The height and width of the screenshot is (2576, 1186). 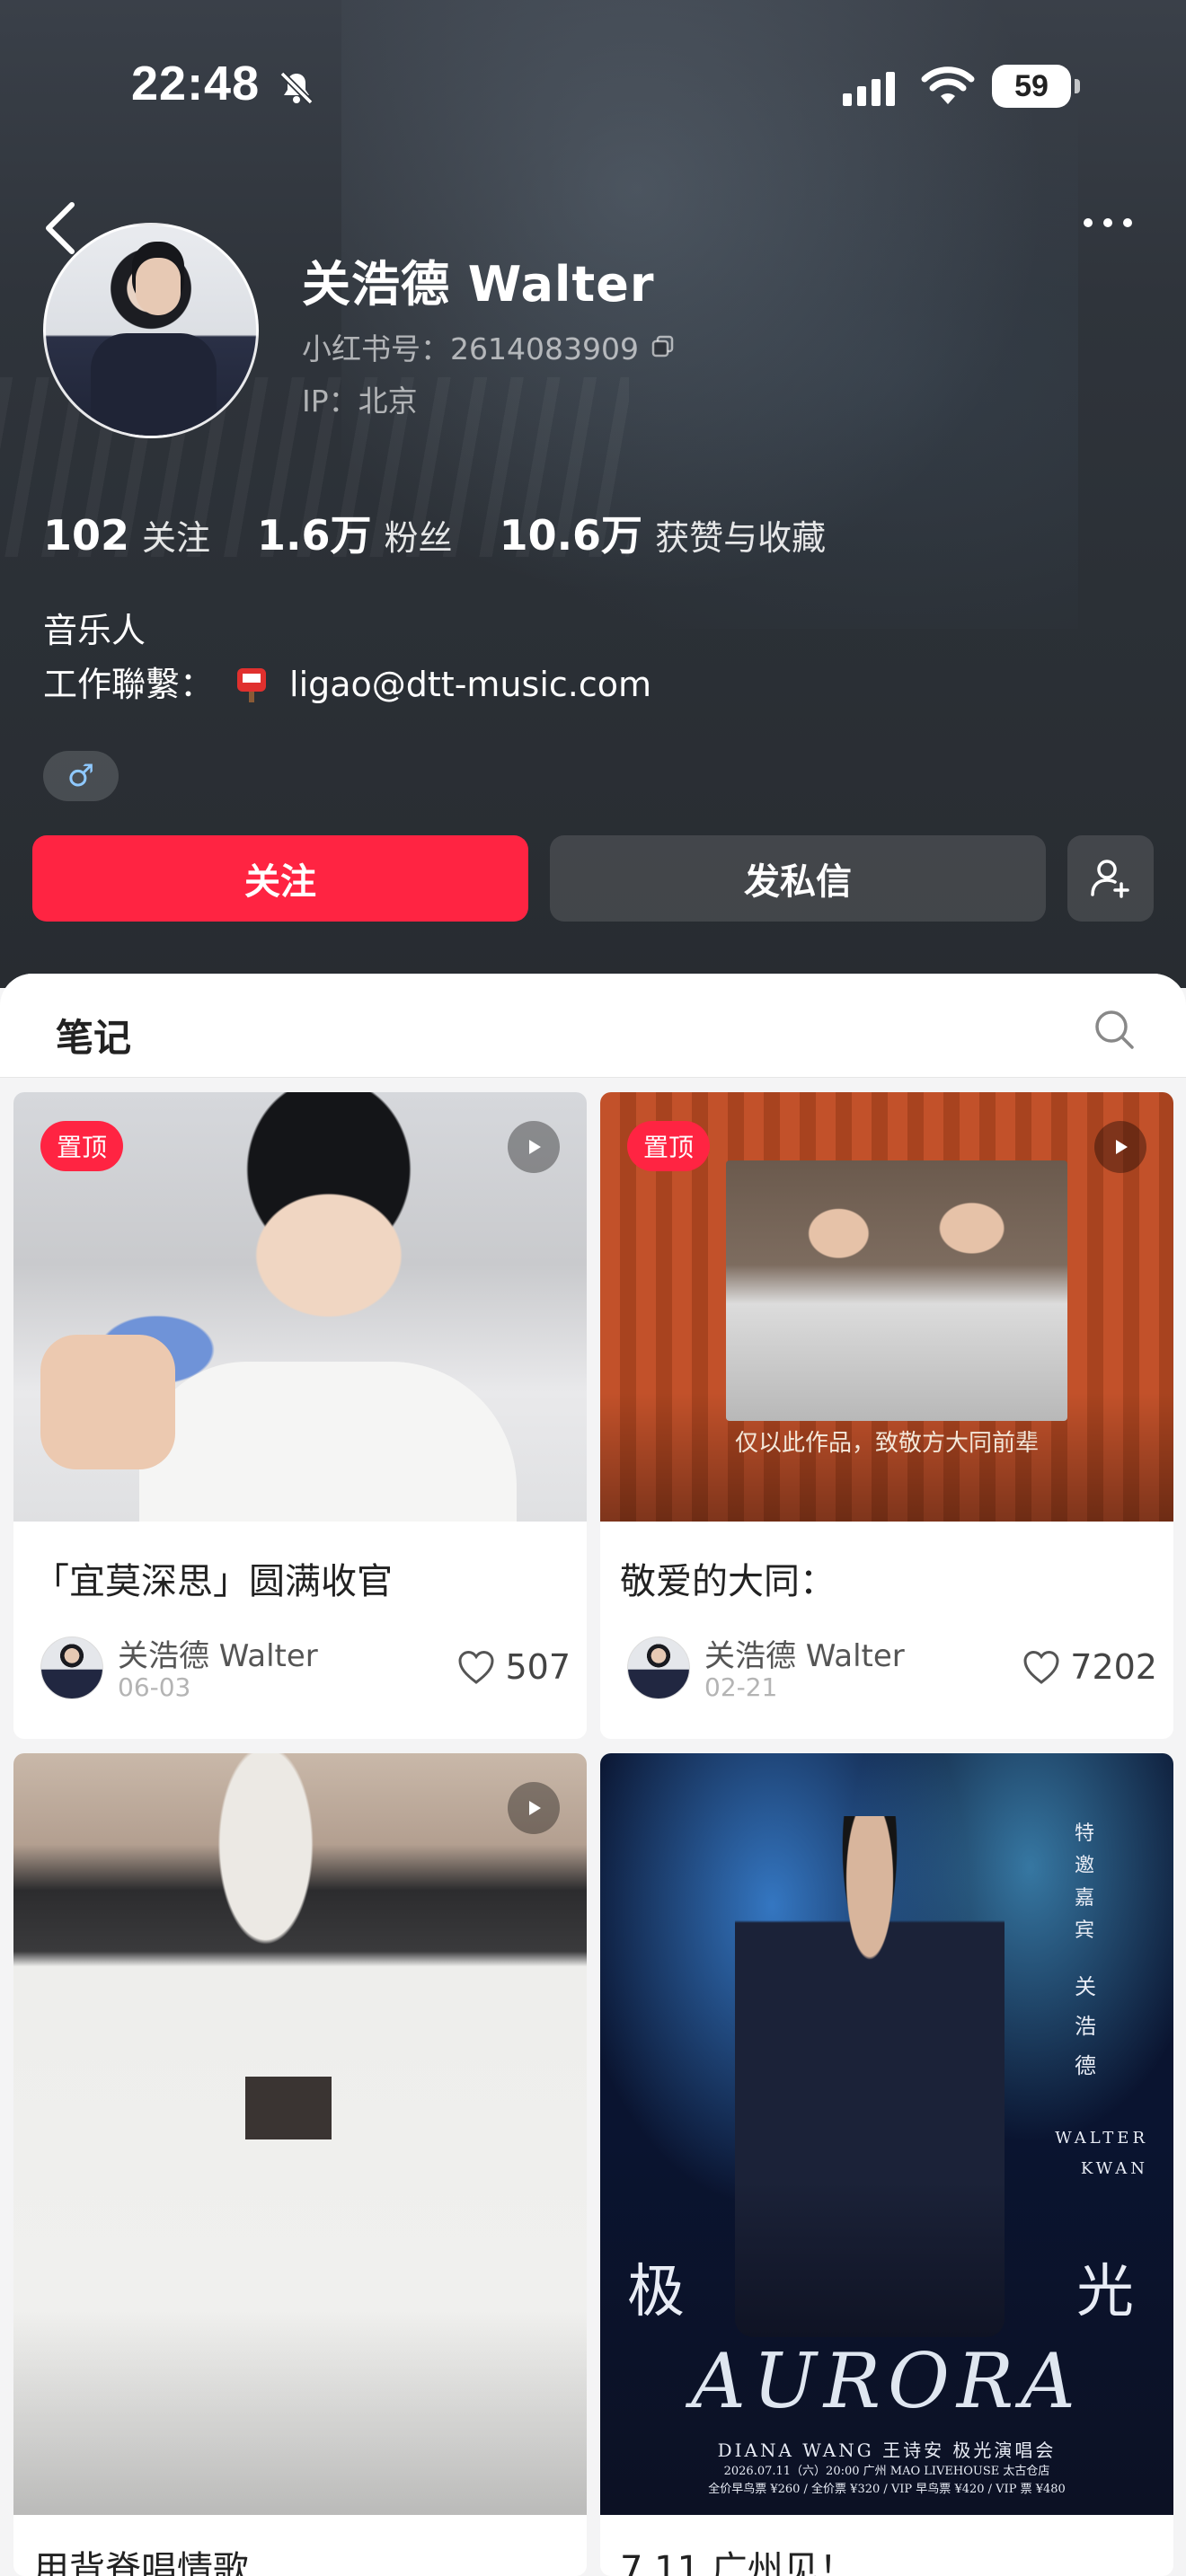 I want to click on note-card: 置顶 「宜莫深思」圆满收官 关浩德 Walter 06-03 507, so click(x=300, y=1415).